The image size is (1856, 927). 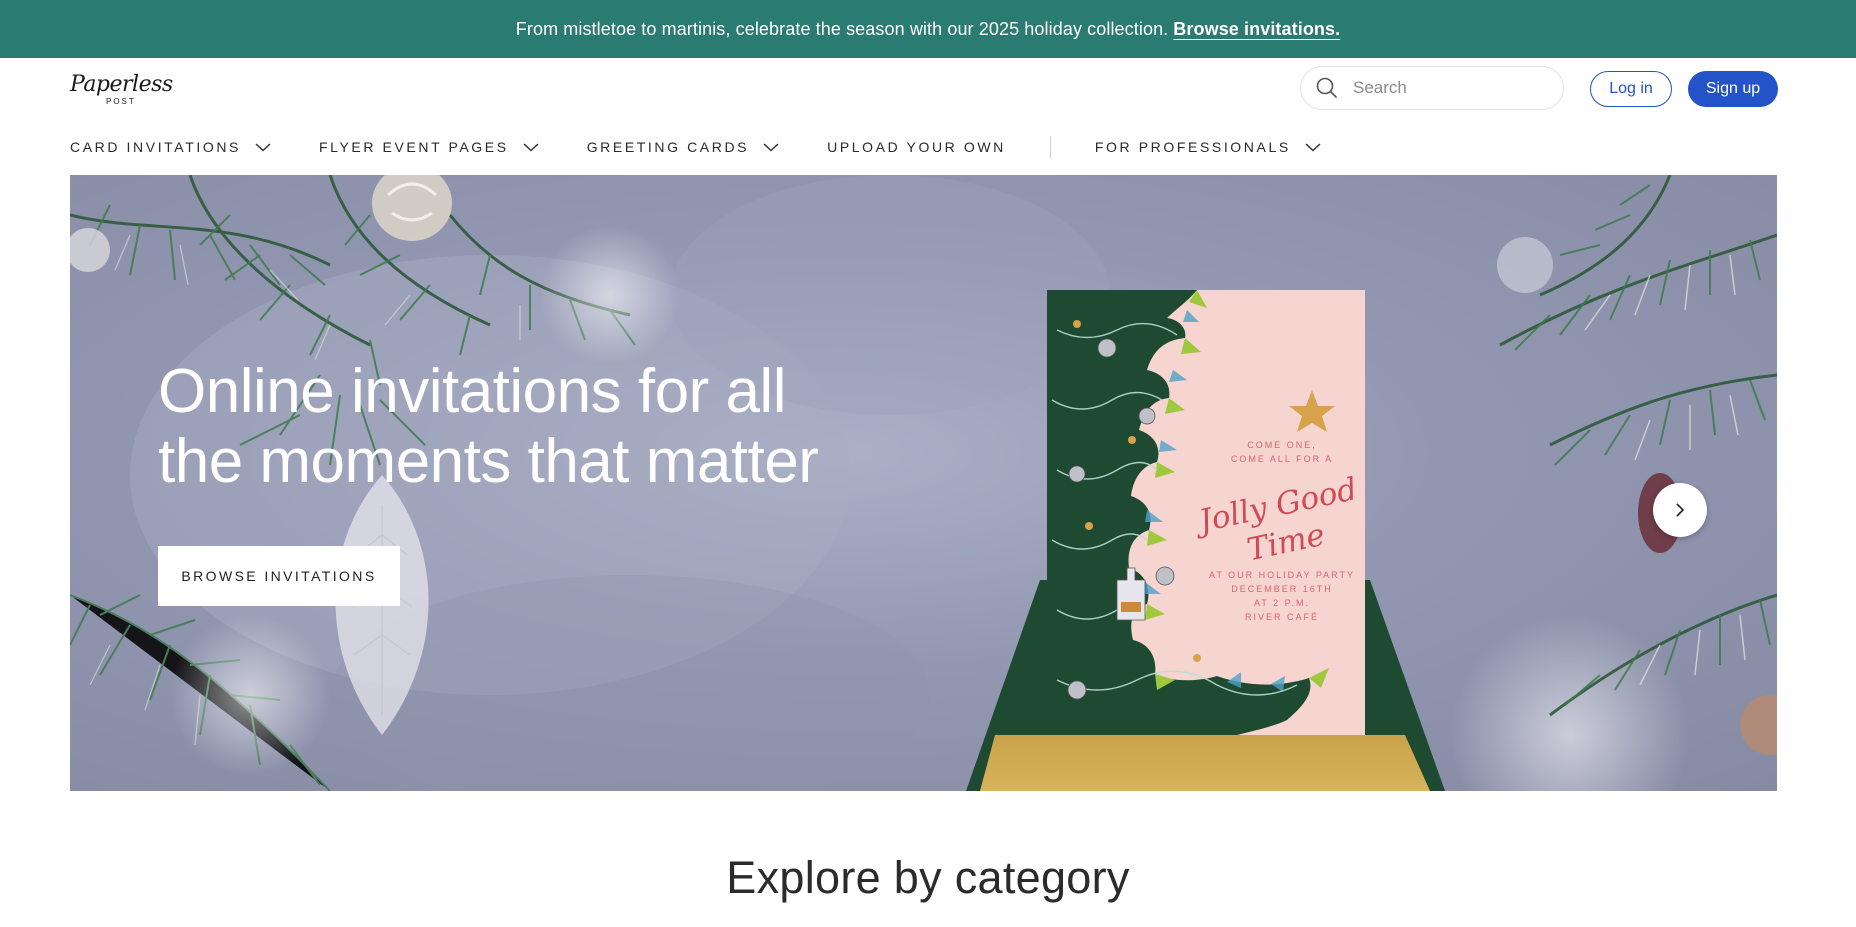 What do you see at coordinates (1281, 452) in the screenshot?
I see `card-intro-text: COME ONE, COME ALL FOR A` at bounding box center [1281, 452].